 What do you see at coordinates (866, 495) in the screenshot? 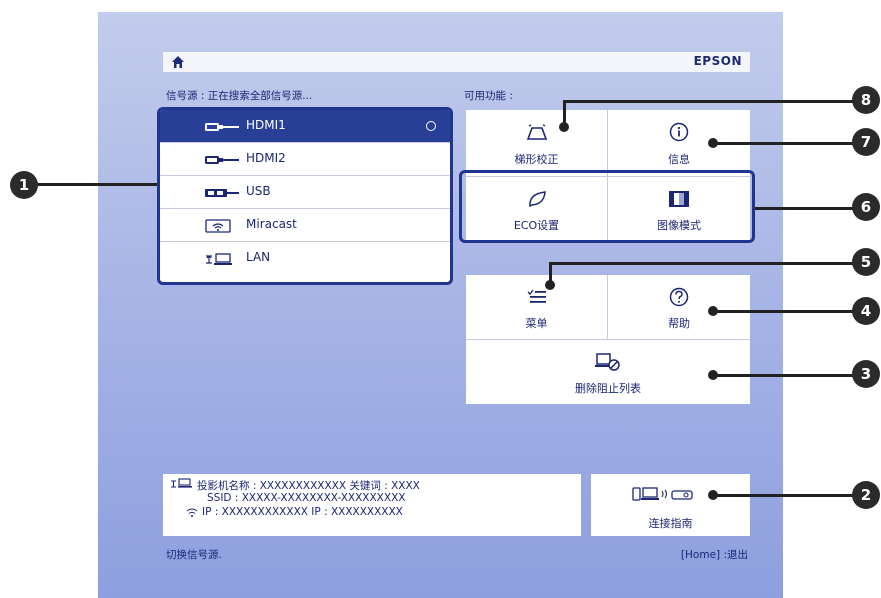
I see `callout-badge-2: 2` at bounding box center [866, 495].